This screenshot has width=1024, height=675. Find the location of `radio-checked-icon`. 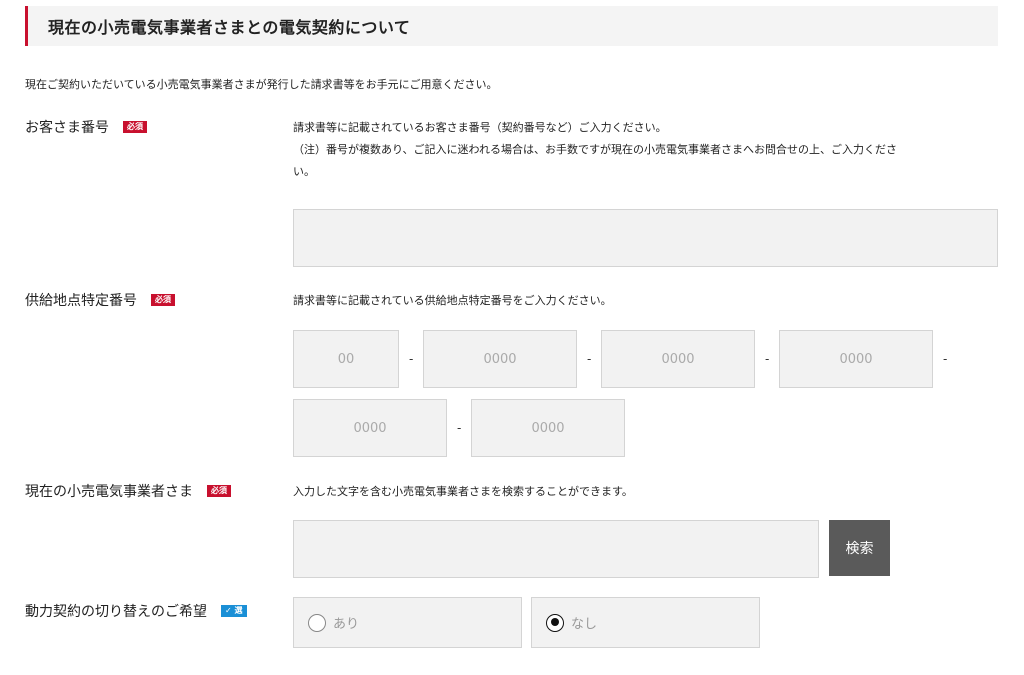

radio-checked-icon is located at coordinates (555, 622).